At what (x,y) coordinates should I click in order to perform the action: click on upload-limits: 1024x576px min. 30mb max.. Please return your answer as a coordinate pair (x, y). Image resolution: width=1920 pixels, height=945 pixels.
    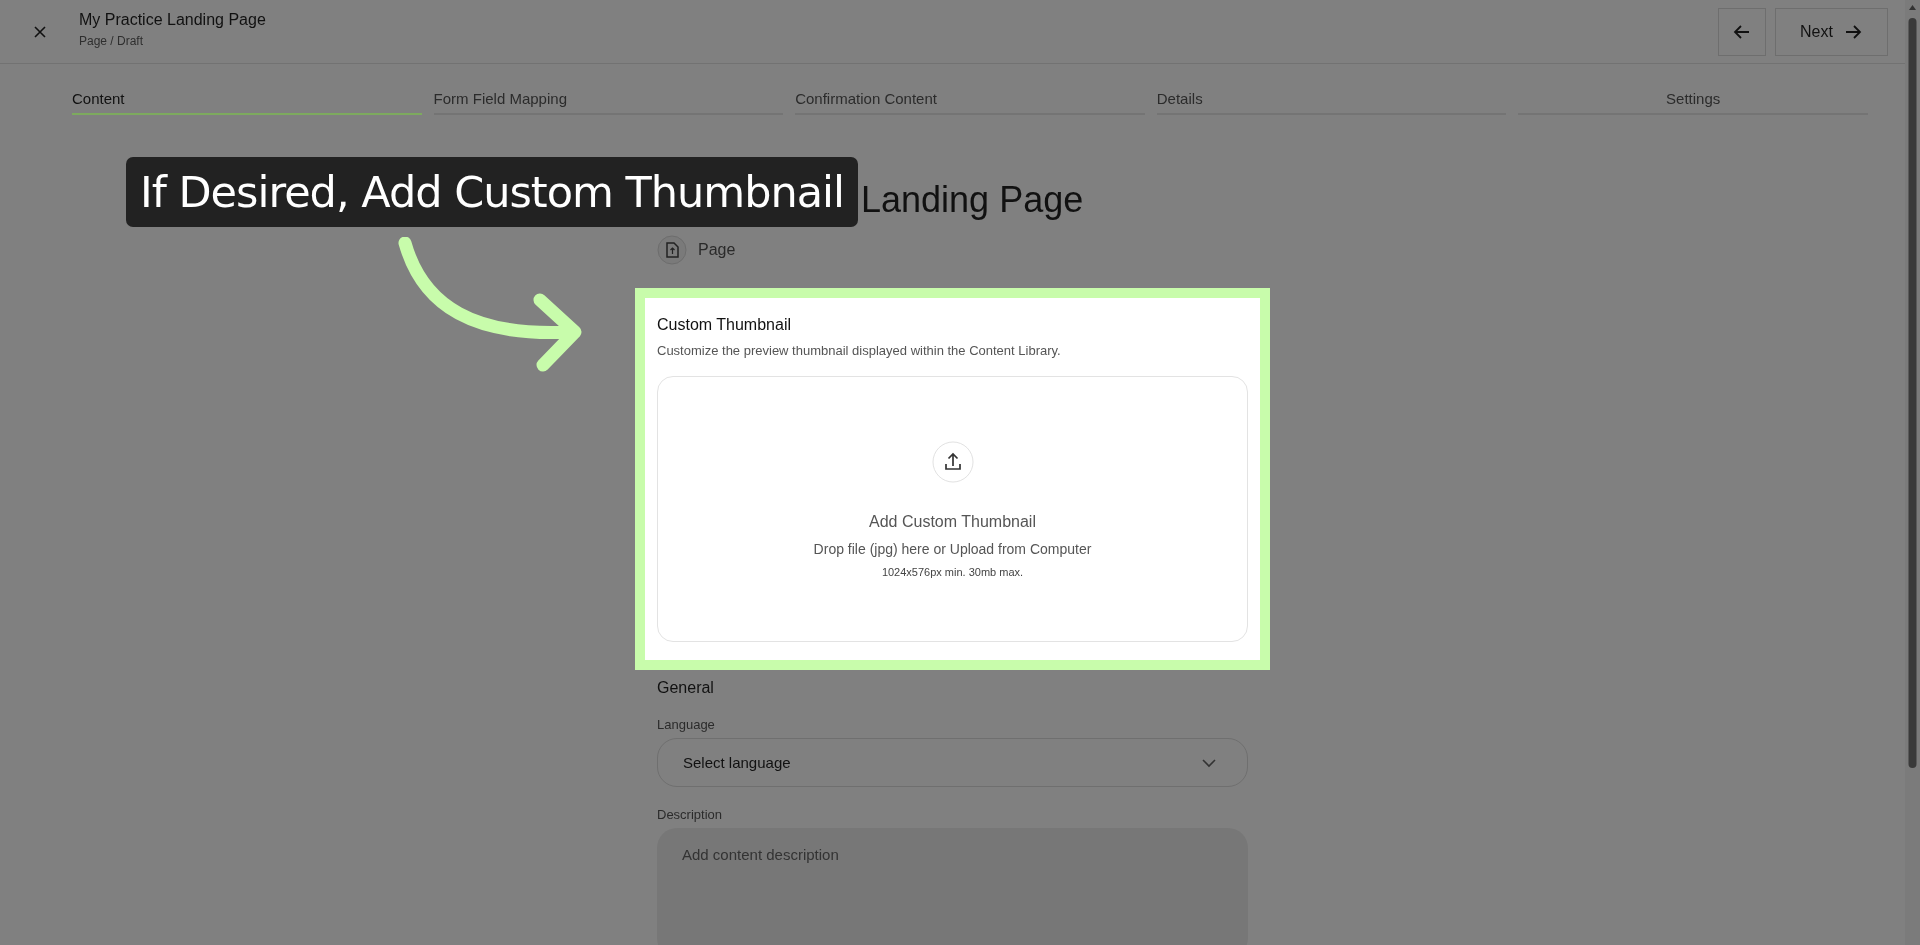
    Looking at the image, I should click on (952, 571).